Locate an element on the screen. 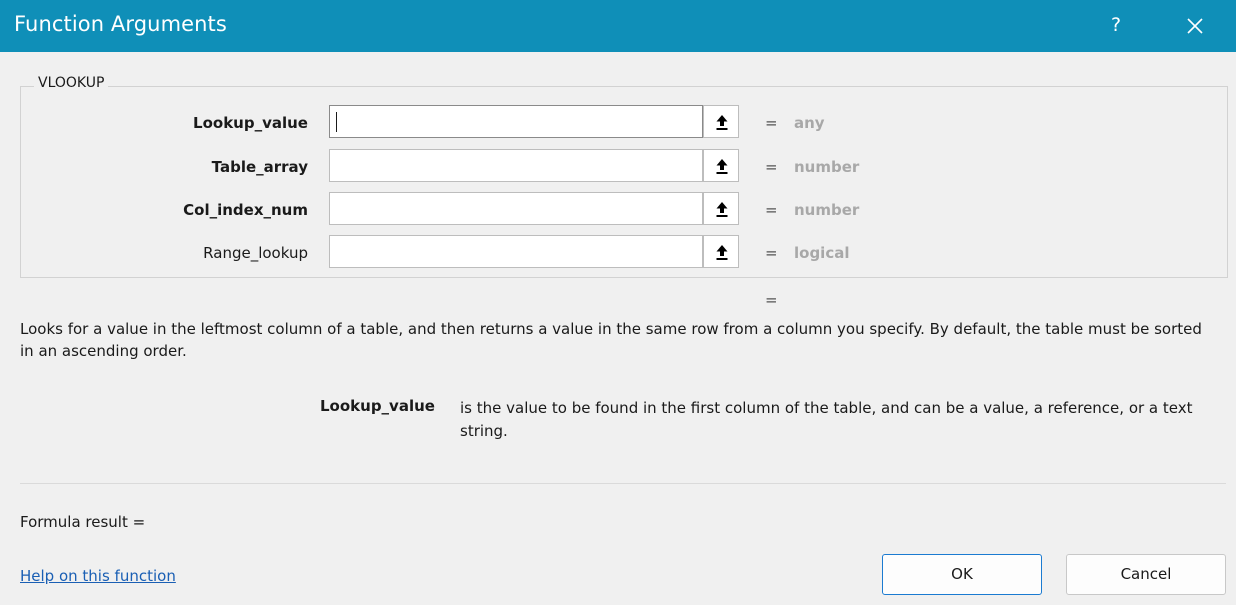 The image size is (1236, 605). ref-button-table-array is located at coordinates (721, 165).